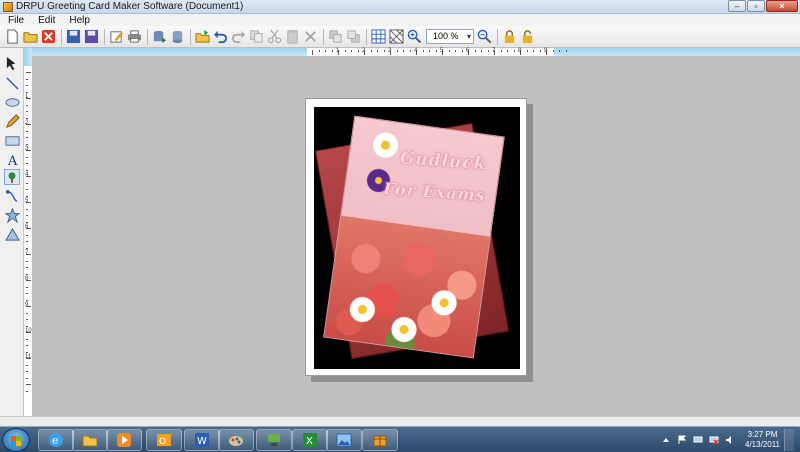  Describe the element at coordinates (48, 37) in the screenshot. I see `close-document-icon` at that location.